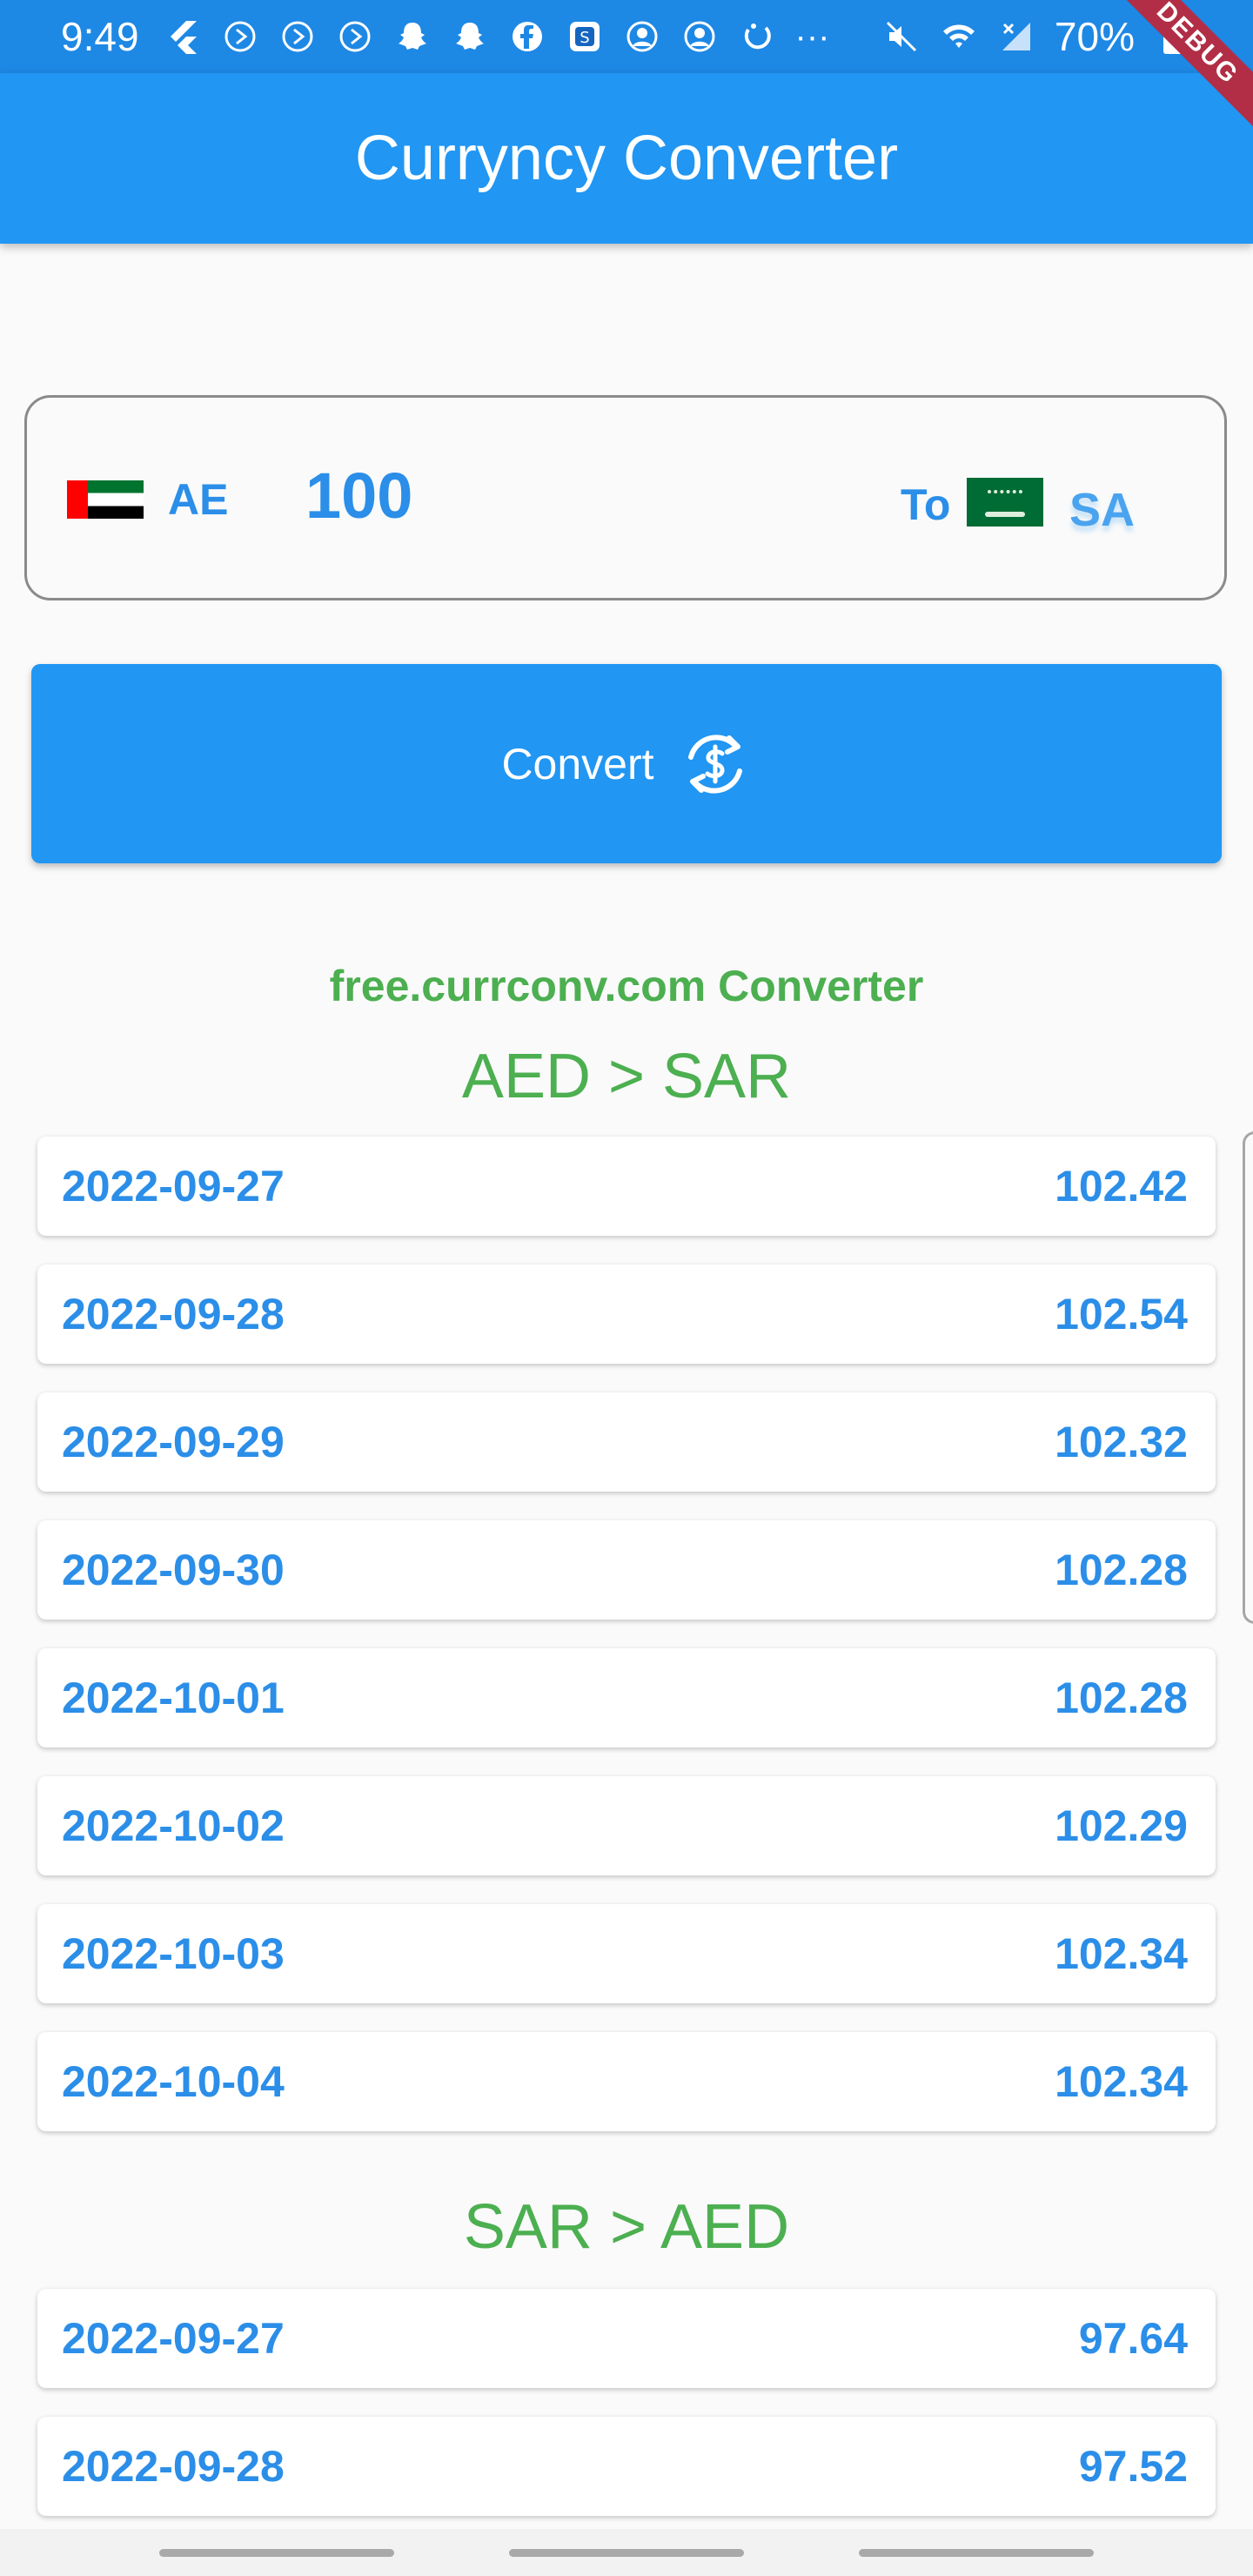 This screenshot has width=1253, height=2576. I want to click on rate-row: 2022-10-02 102.29, so click(626, 1825).